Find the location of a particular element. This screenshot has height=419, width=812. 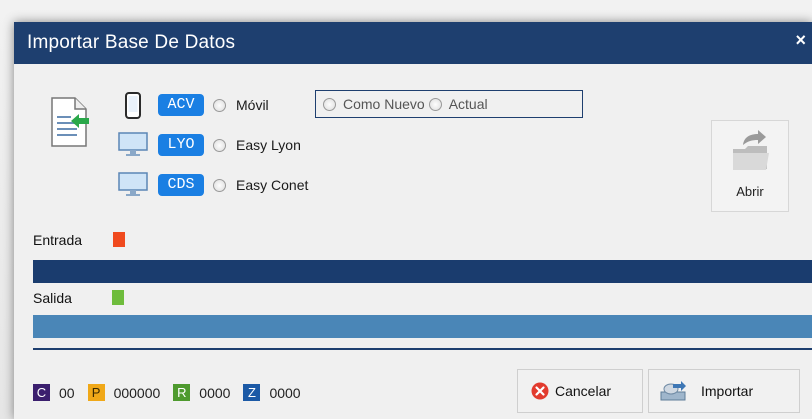

source-tag-acv: ACV is located at coordinates (181, 105).